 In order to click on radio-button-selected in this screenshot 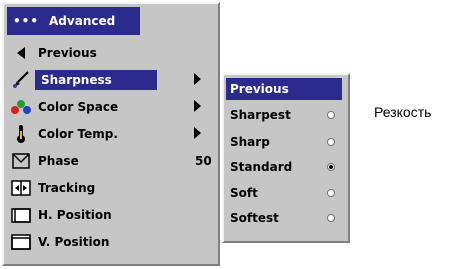, I will do `click(331, 167)`.